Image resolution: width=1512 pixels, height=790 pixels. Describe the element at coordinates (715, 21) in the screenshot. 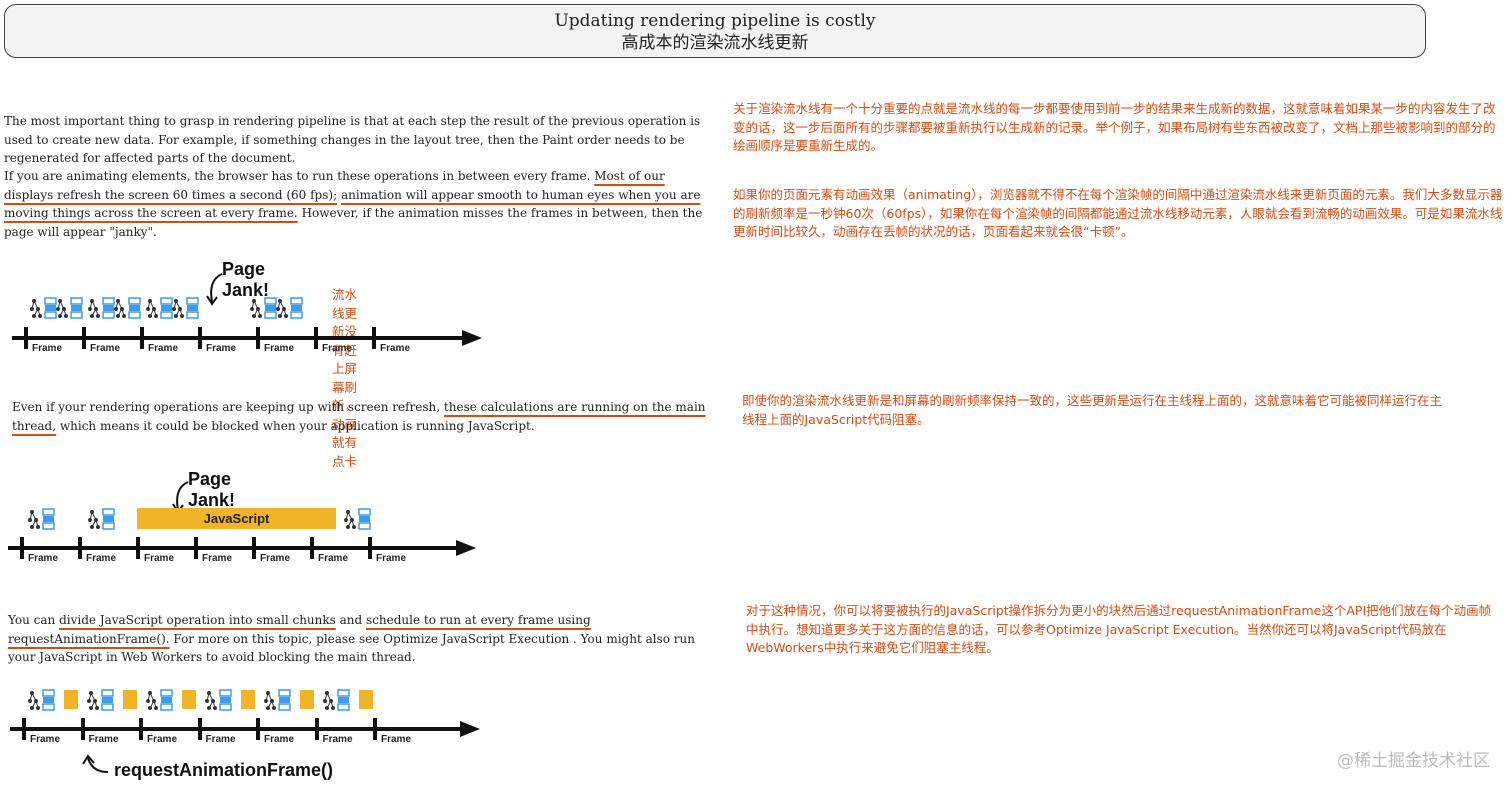

I see `title-en: Updating rendering pipeline is costly` at that location.